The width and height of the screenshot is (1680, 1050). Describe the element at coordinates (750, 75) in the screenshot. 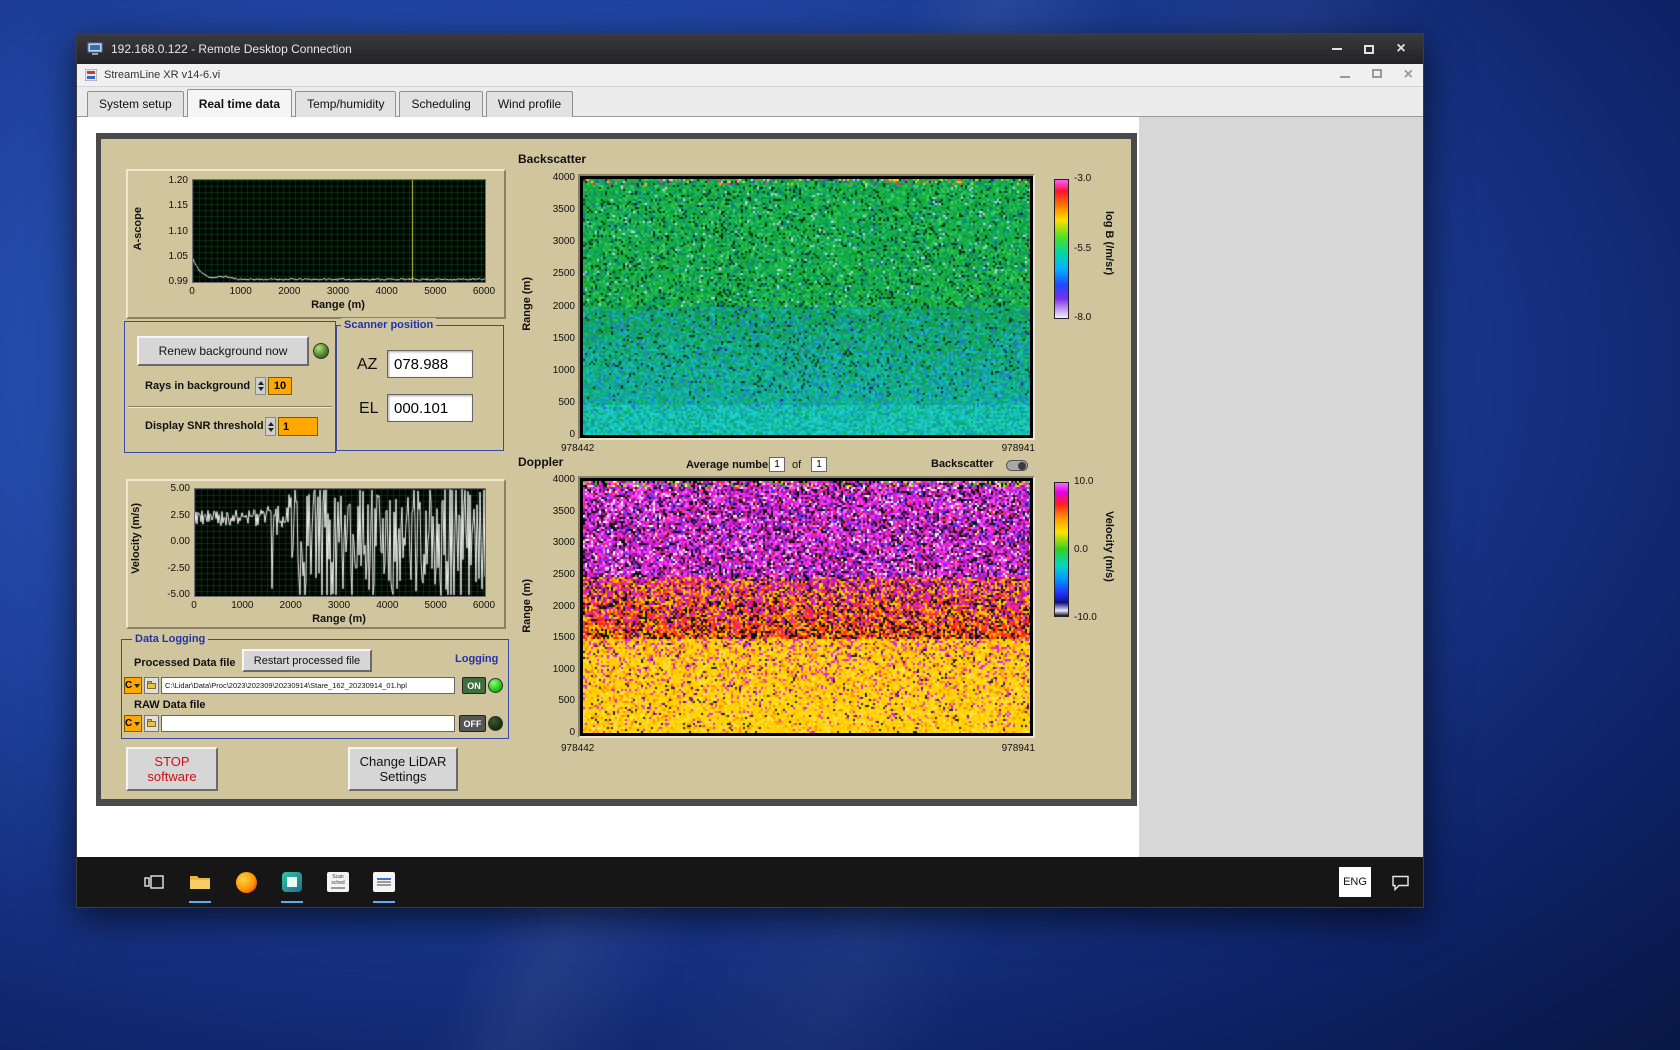

I see `app-titlebar: StreamLine XR v14-6.vi ×` at that location.